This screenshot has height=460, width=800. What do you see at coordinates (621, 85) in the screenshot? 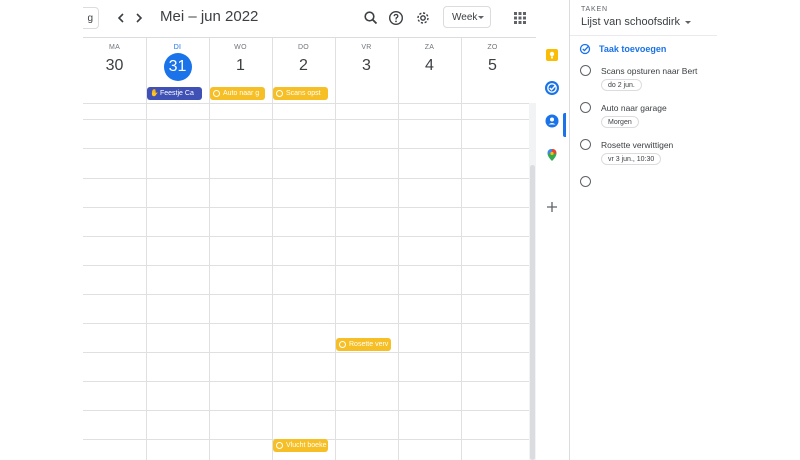
I see `task-due-chip: do 2 jun.` at bounding box center [621, 85].